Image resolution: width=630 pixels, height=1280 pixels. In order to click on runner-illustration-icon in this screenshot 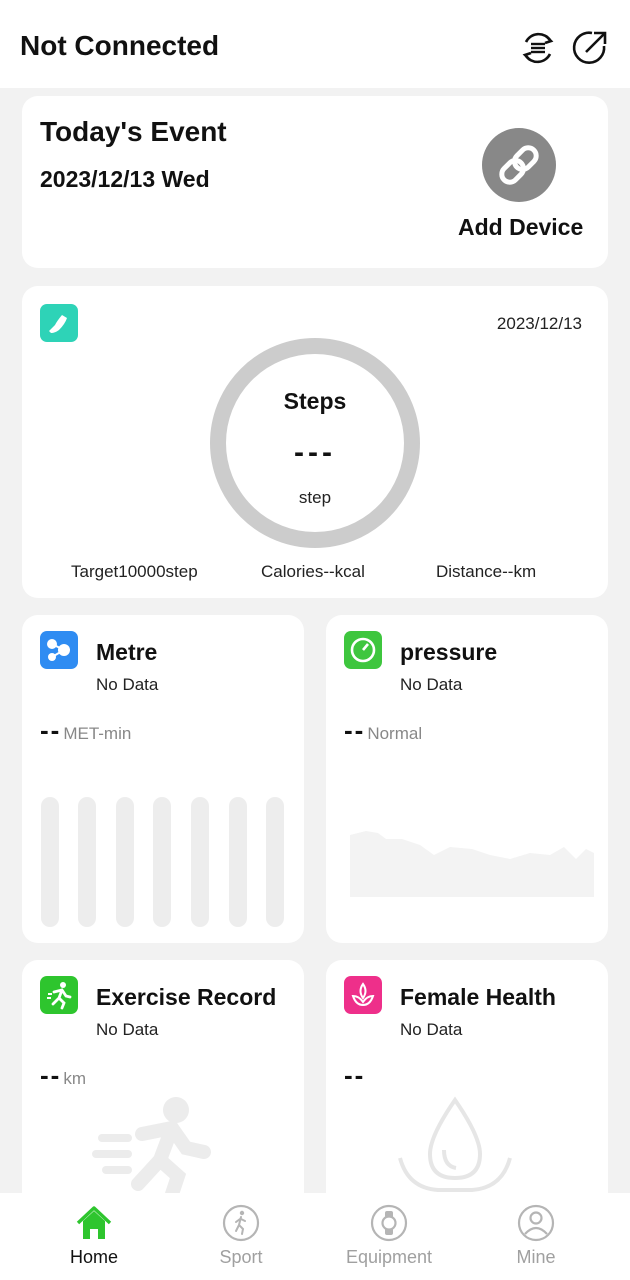, I will do `click(151, 1145)`.